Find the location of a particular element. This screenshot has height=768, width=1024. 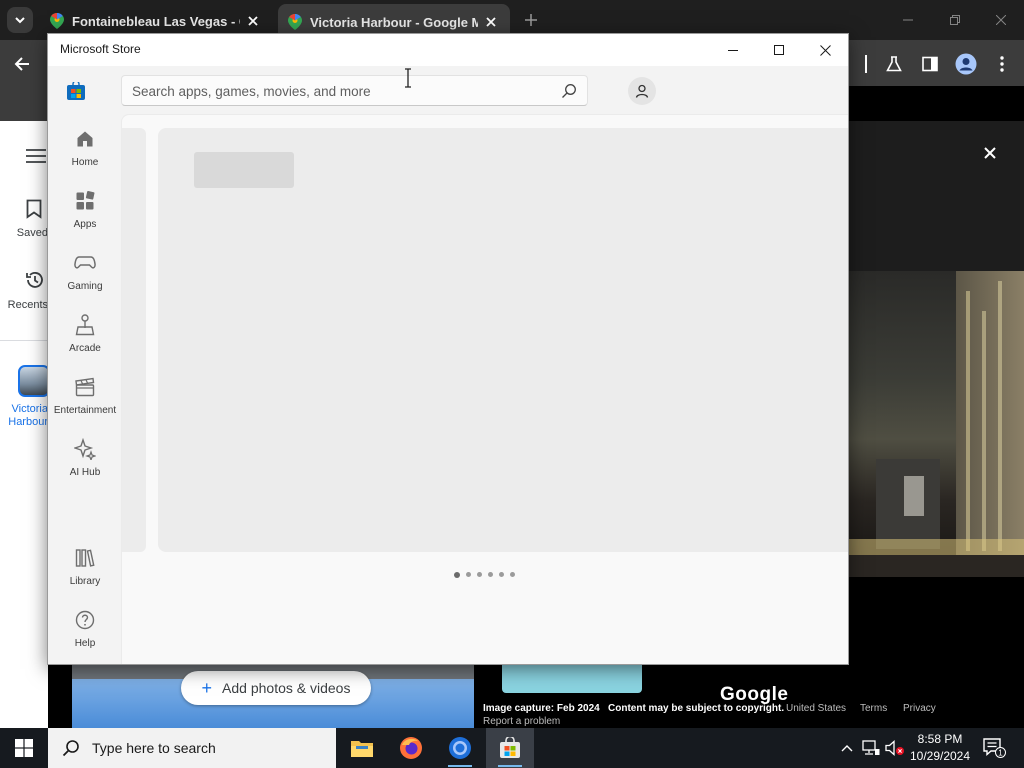

notifications-button: 1 is located at coordinates (994, 748).